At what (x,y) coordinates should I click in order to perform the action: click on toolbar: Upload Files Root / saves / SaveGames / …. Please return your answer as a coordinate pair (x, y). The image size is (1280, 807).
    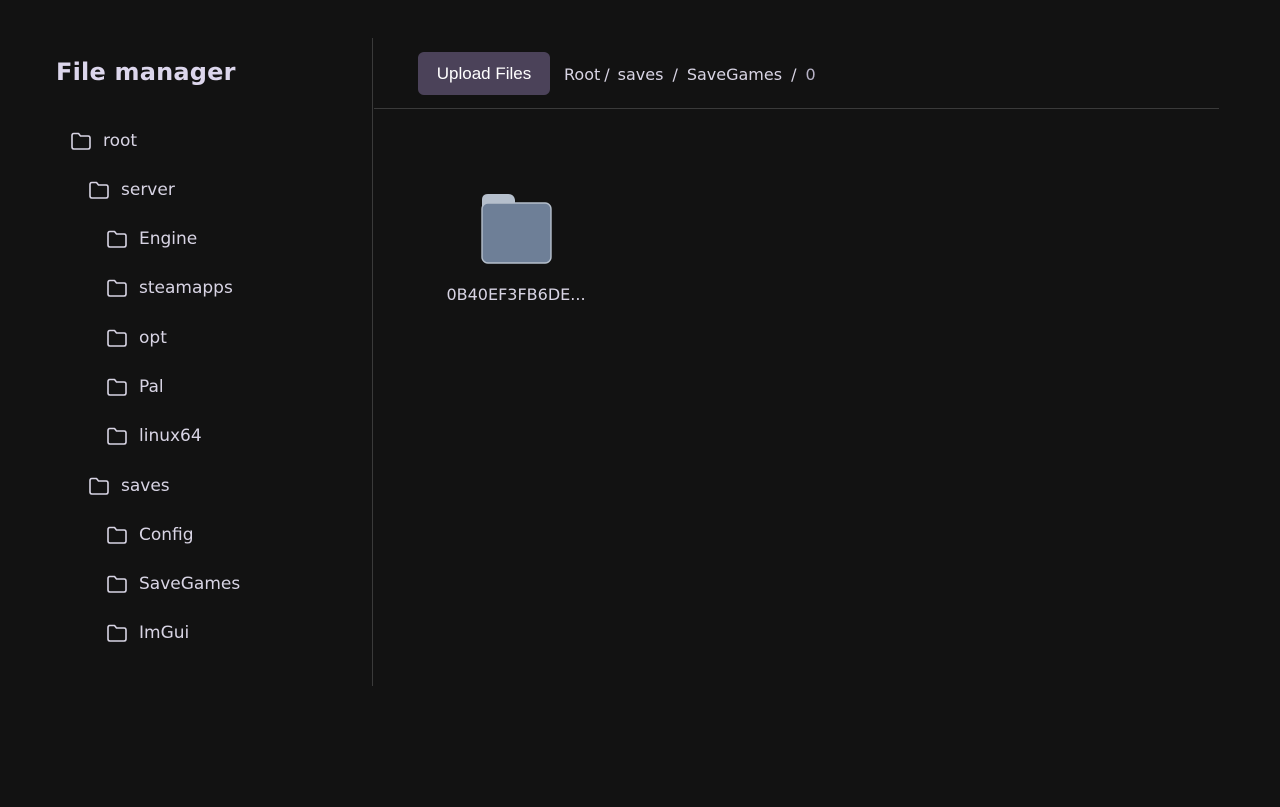
    Looking at the image, I should click on (796, 73).